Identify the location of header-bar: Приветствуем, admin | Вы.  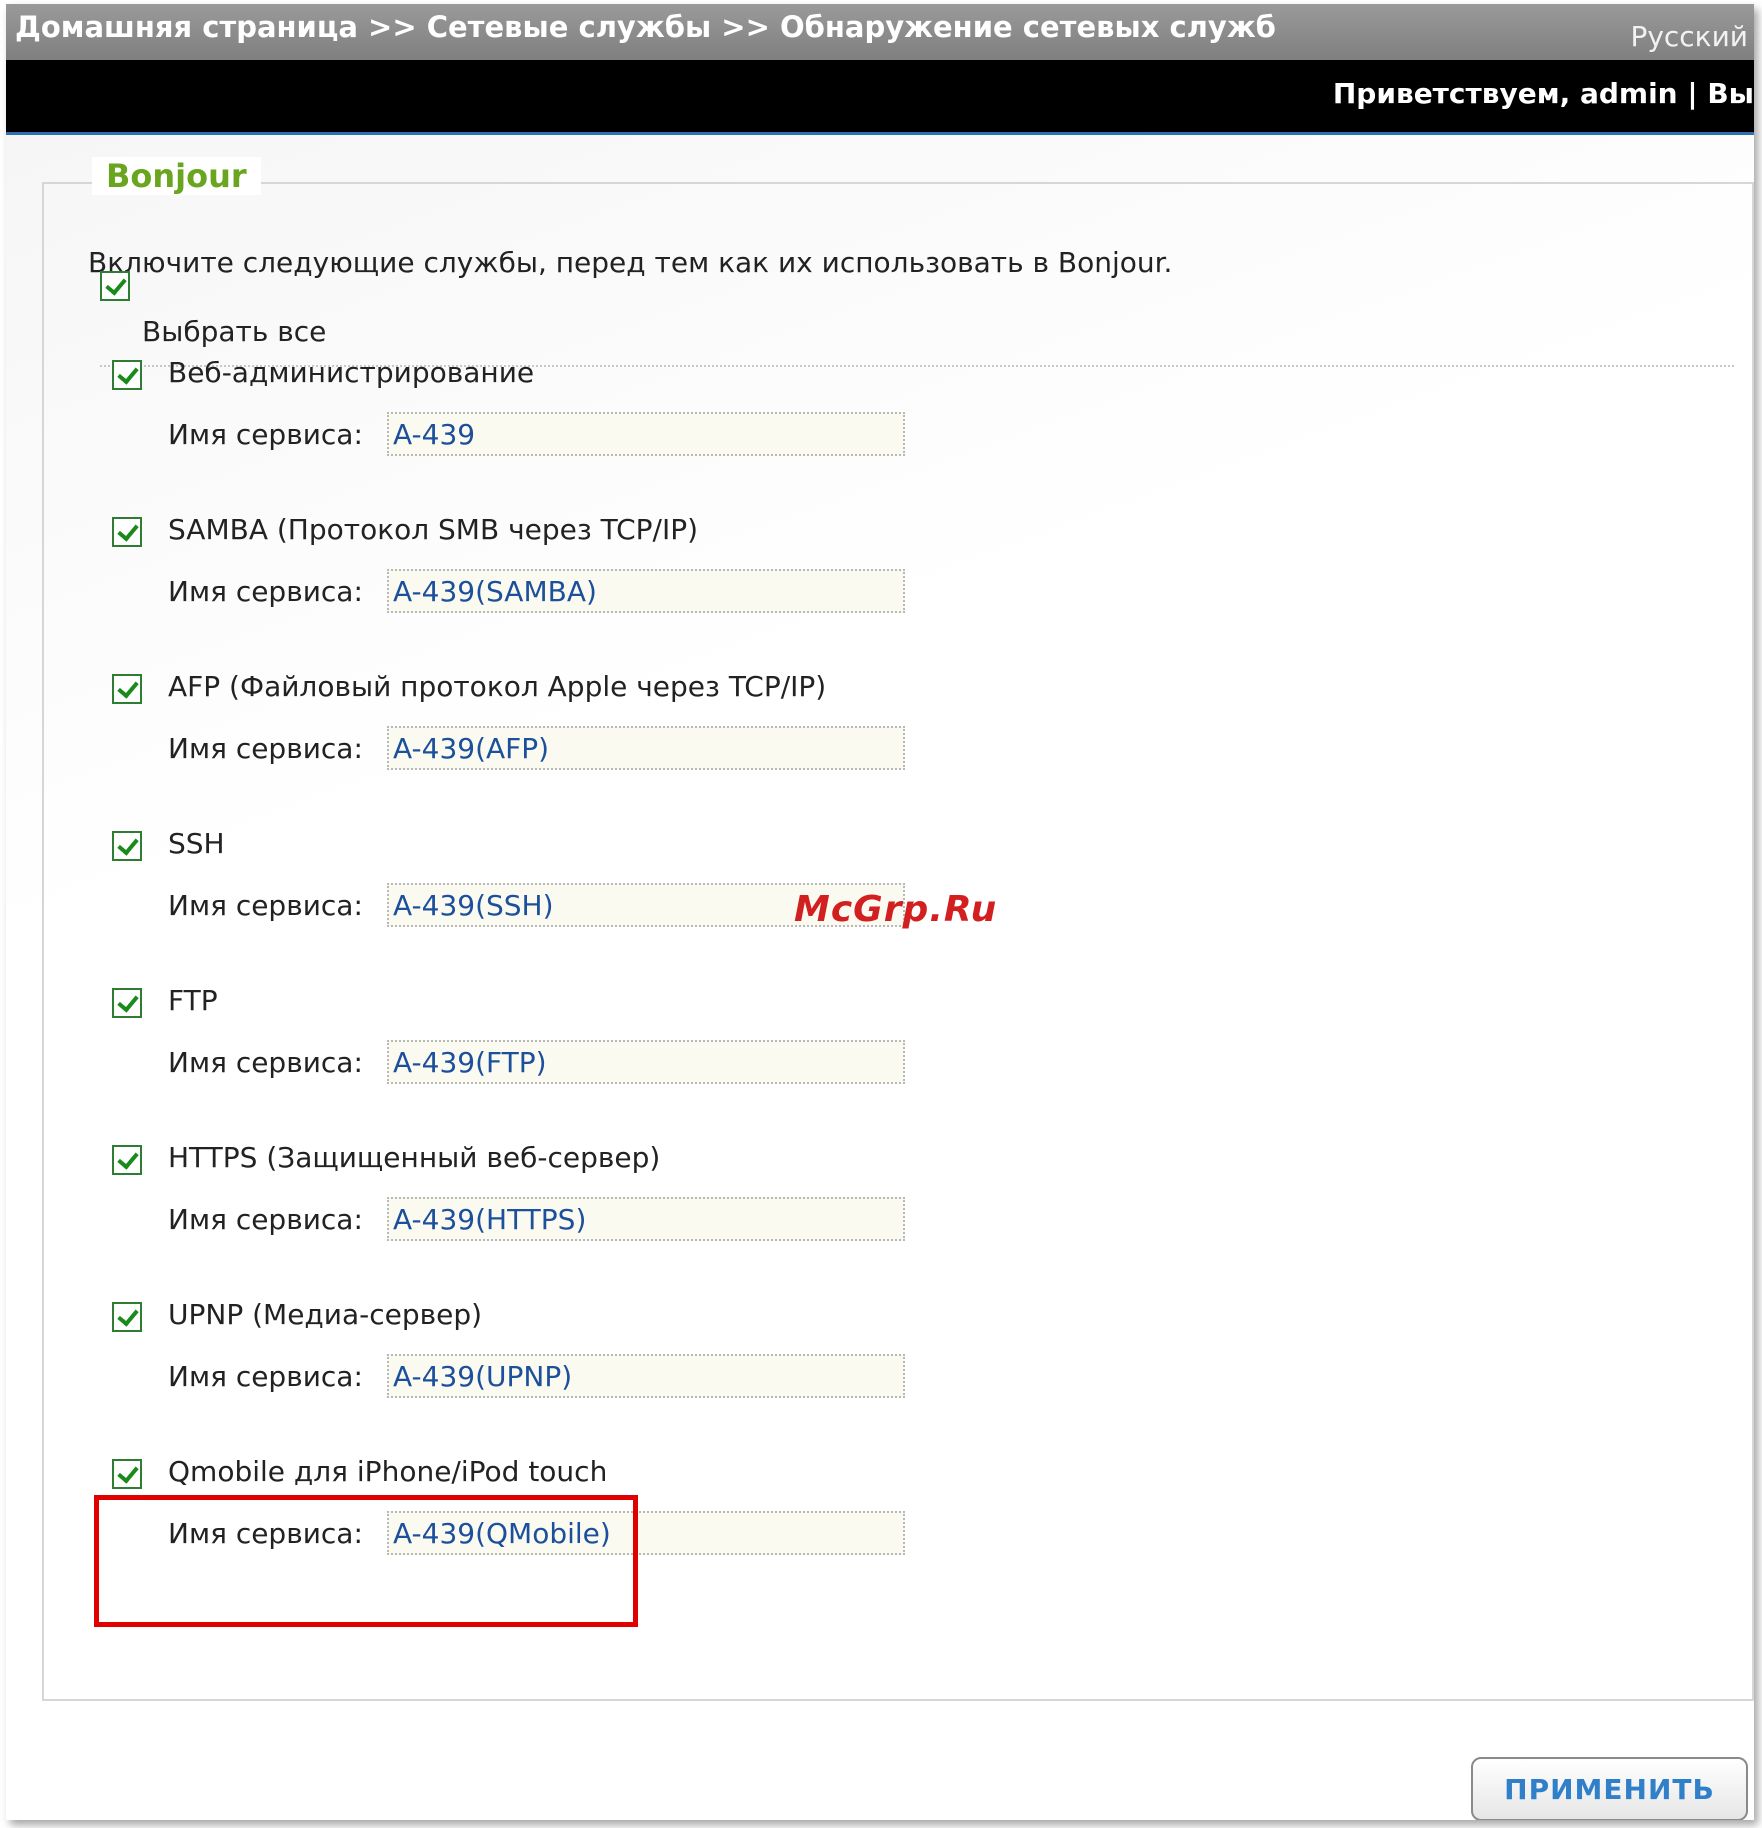
(880, 97).